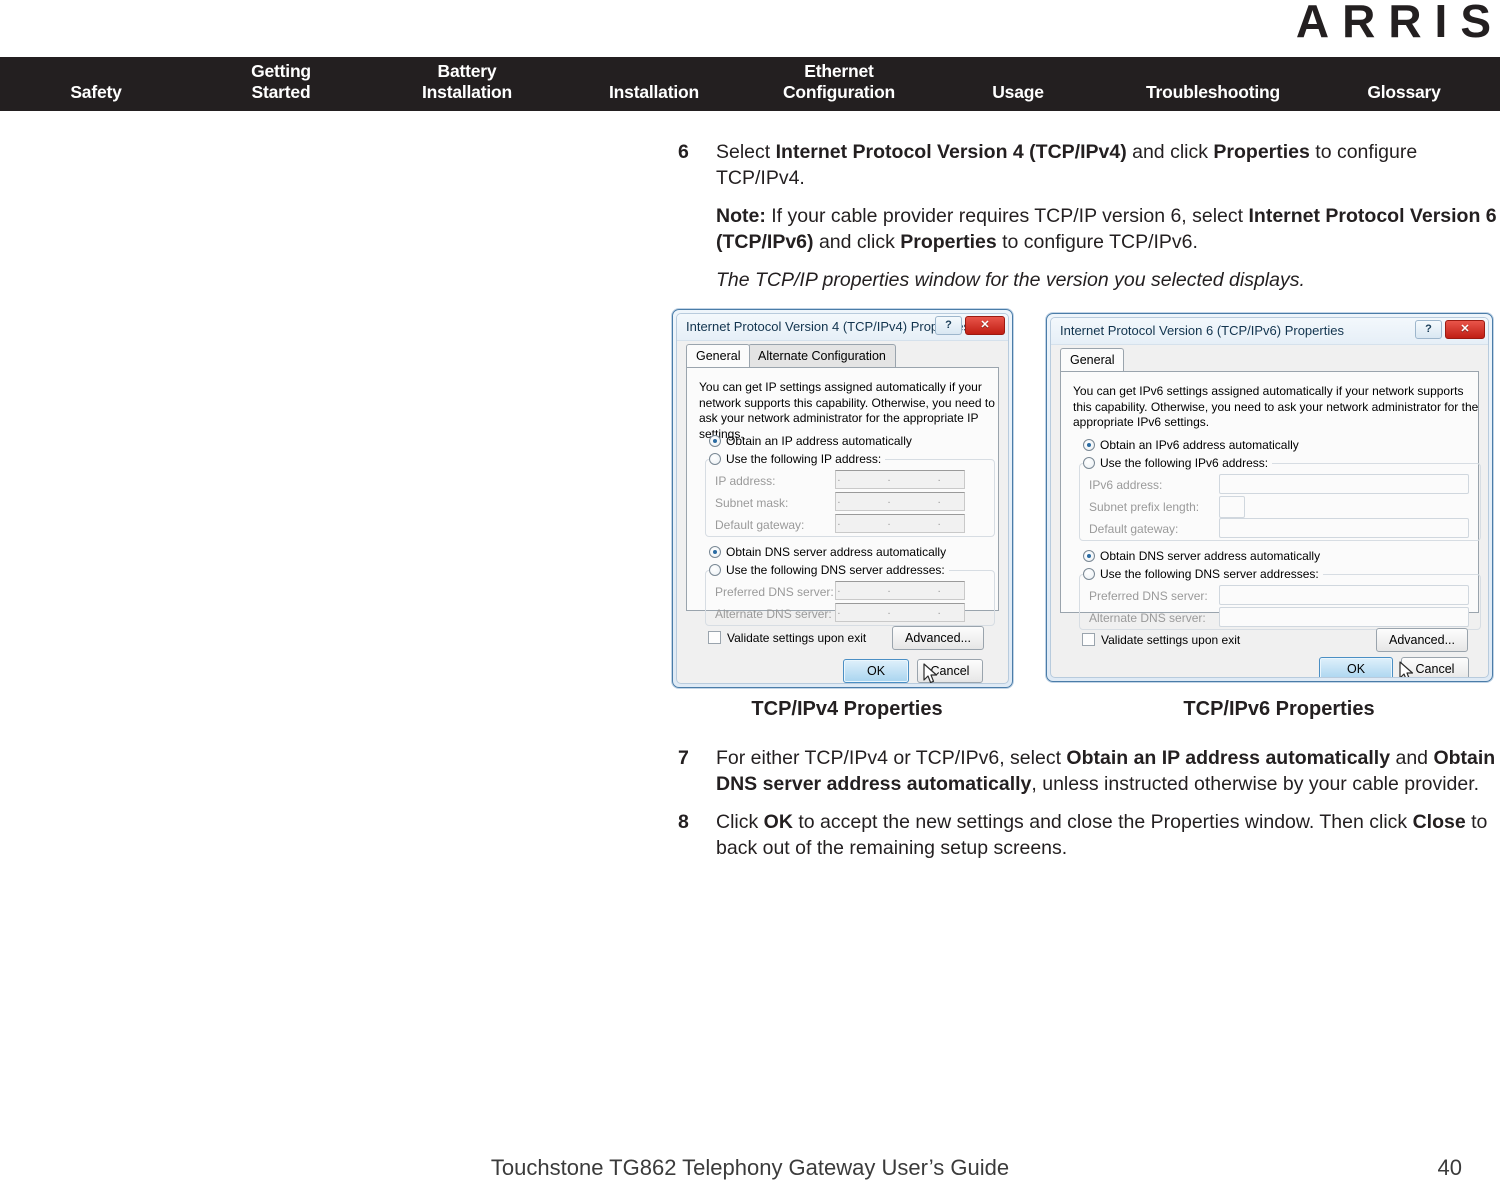  What do you see at coordinates (1209, 574) in the screenshot?
I see `ipv6-radio-manual-dns-label: Use the following DNS server addresses:` at bounding box center [1209, 574].